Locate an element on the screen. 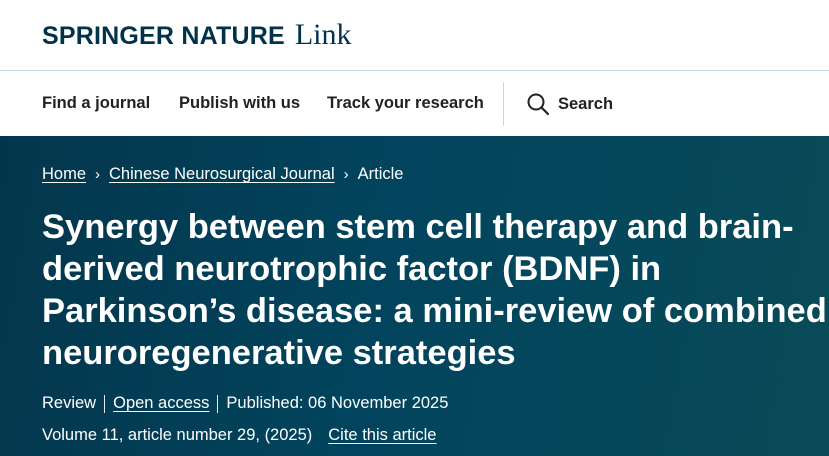 The height and width of the screenshot is (456, 829). nav-divider is located at coordinates (503, 104).